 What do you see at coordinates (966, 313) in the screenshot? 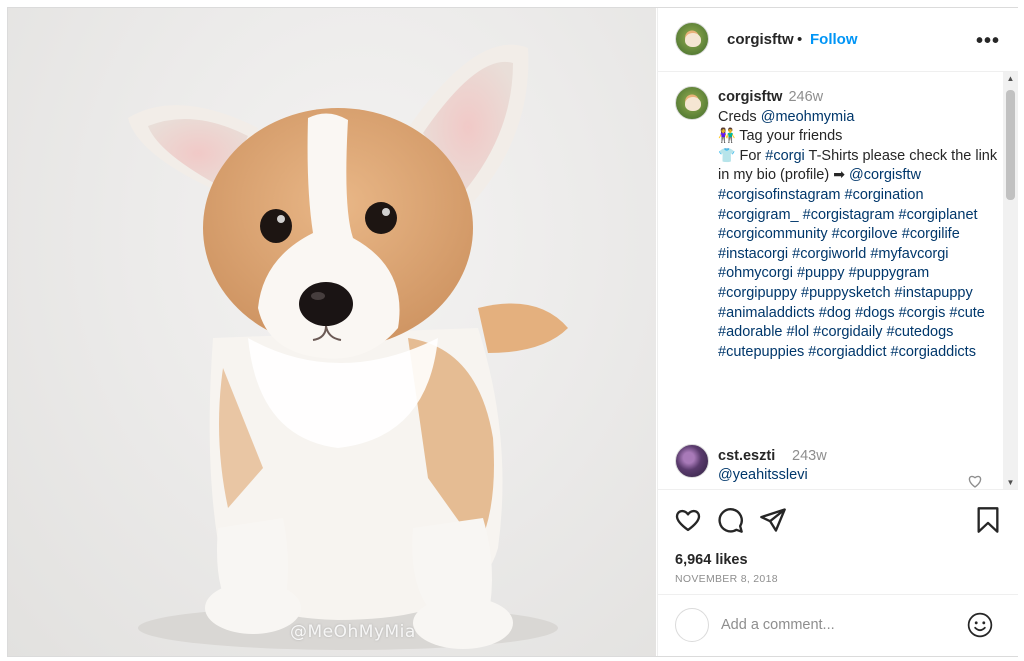
I see `hashtag-link: #cute` at bounding box center [966, 313].